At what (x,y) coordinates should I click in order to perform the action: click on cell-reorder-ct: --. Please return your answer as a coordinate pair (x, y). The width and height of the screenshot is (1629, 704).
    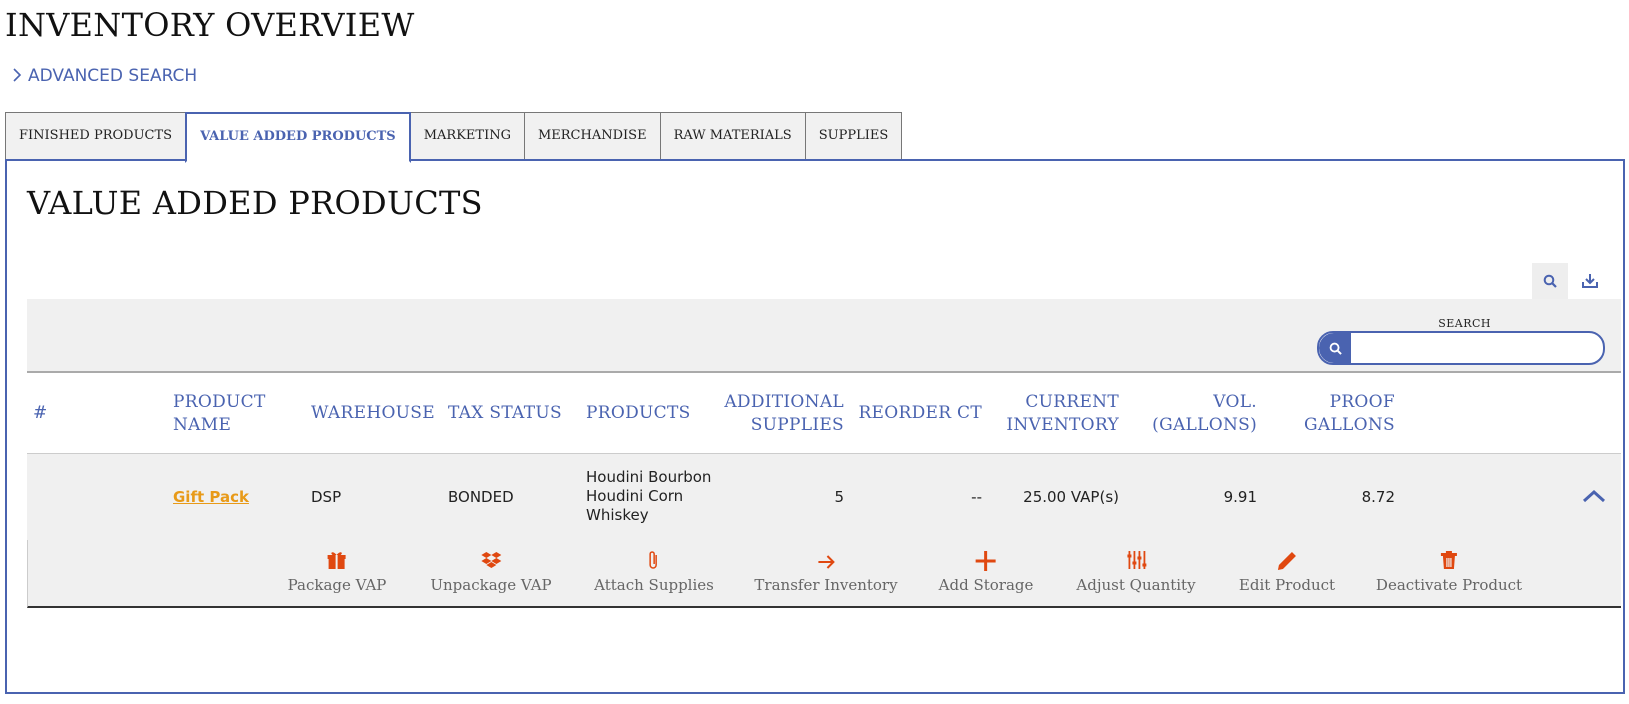
    Looking at the image, I should click on (976, 497).